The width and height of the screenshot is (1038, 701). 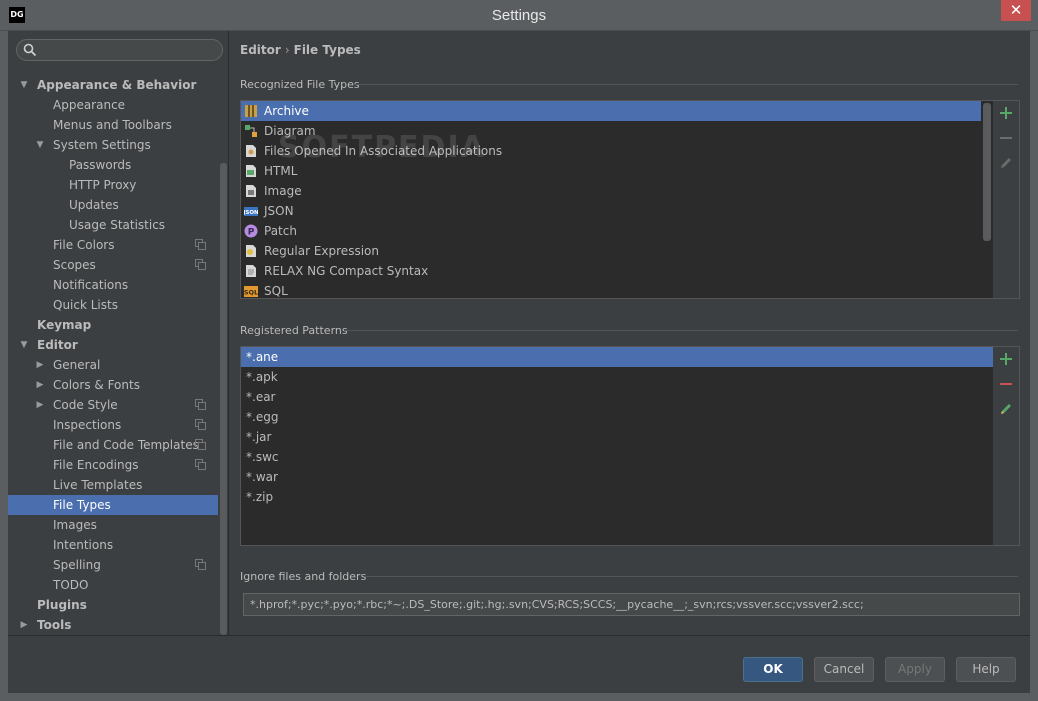 What do you see at coordinates (617, 497) in the screenshot?
I see `pattern-row: *.zip` at bounding box center [617, 497].